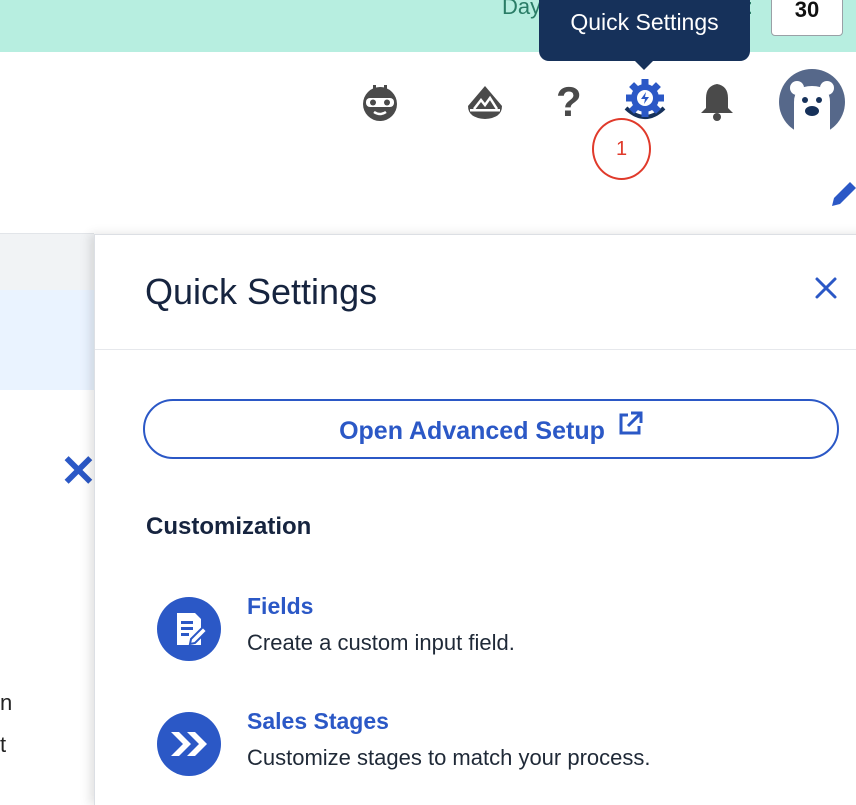 This screenshot has width=856, height=805. What do you see at coordinates (381, 642) in the screenshot?
I see `fields-description: Create a custom input field.` at bounding box center [381, 642].